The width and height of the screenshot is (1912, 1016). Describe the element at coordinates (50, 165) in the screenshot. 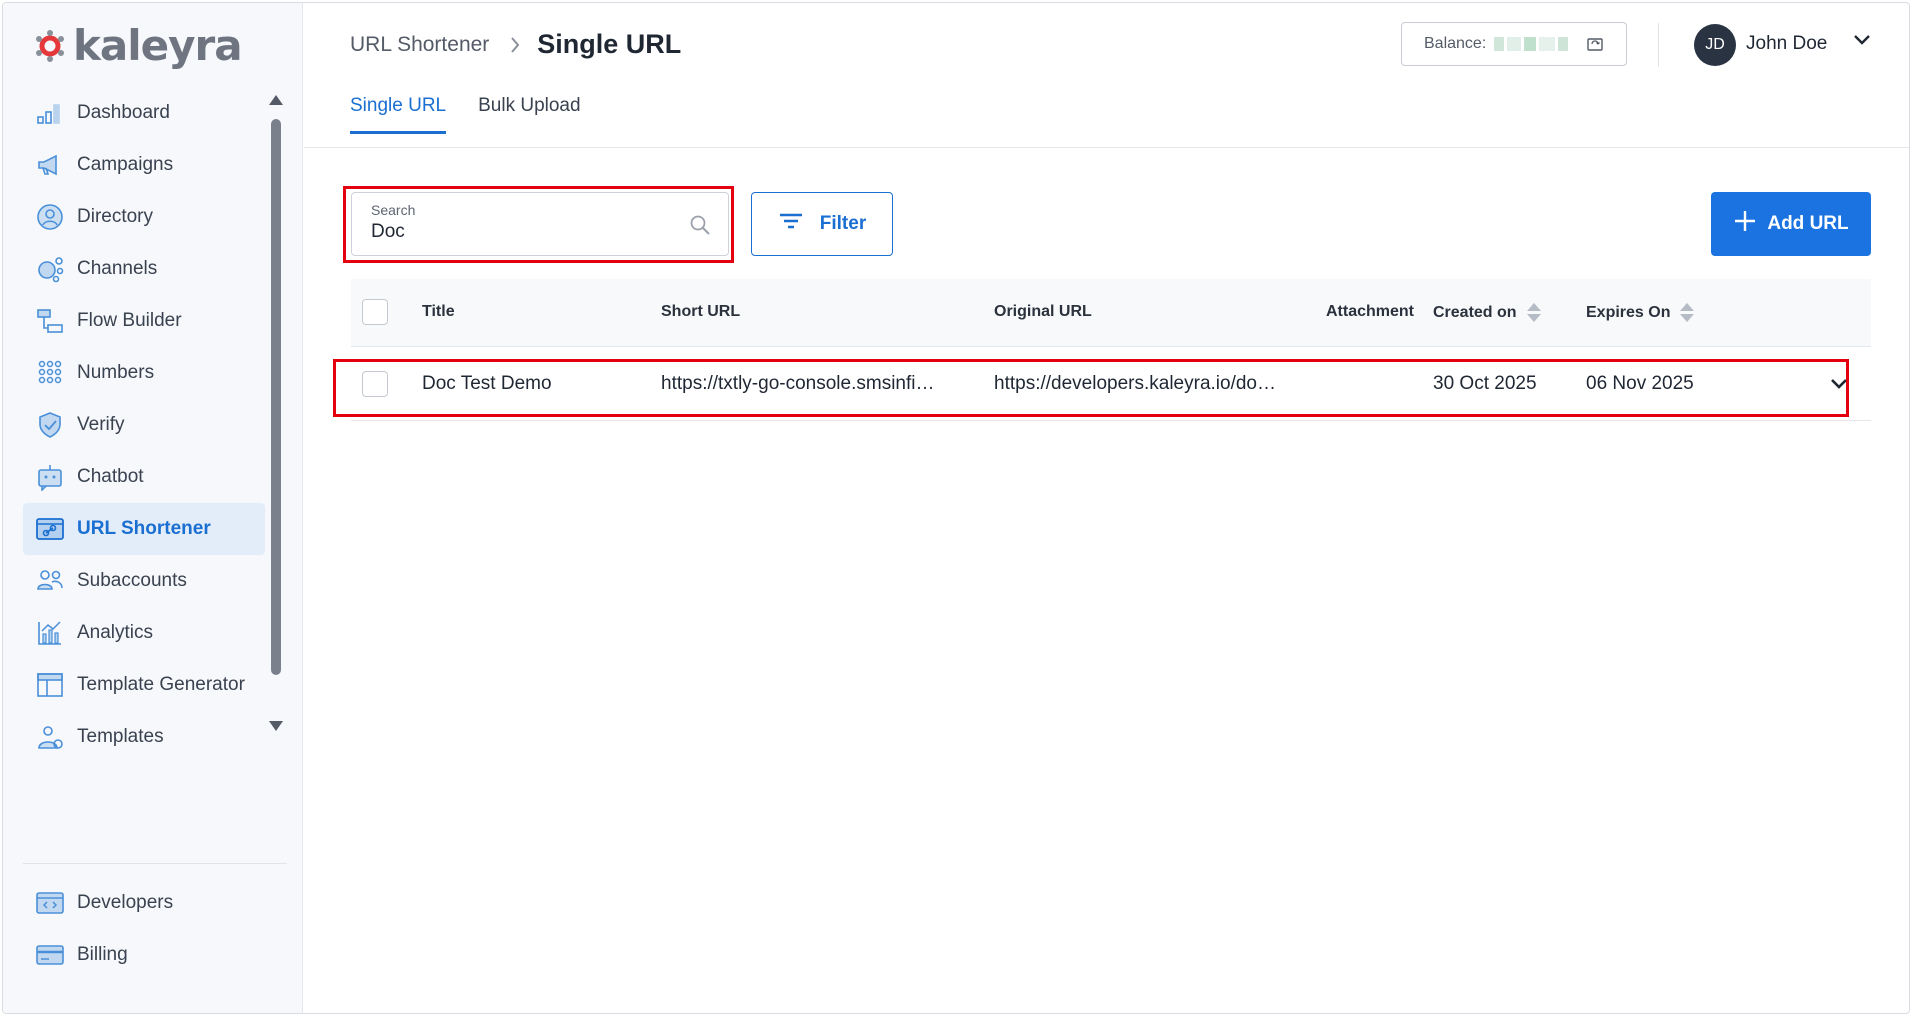

I see `megaphone-icon` at that location.